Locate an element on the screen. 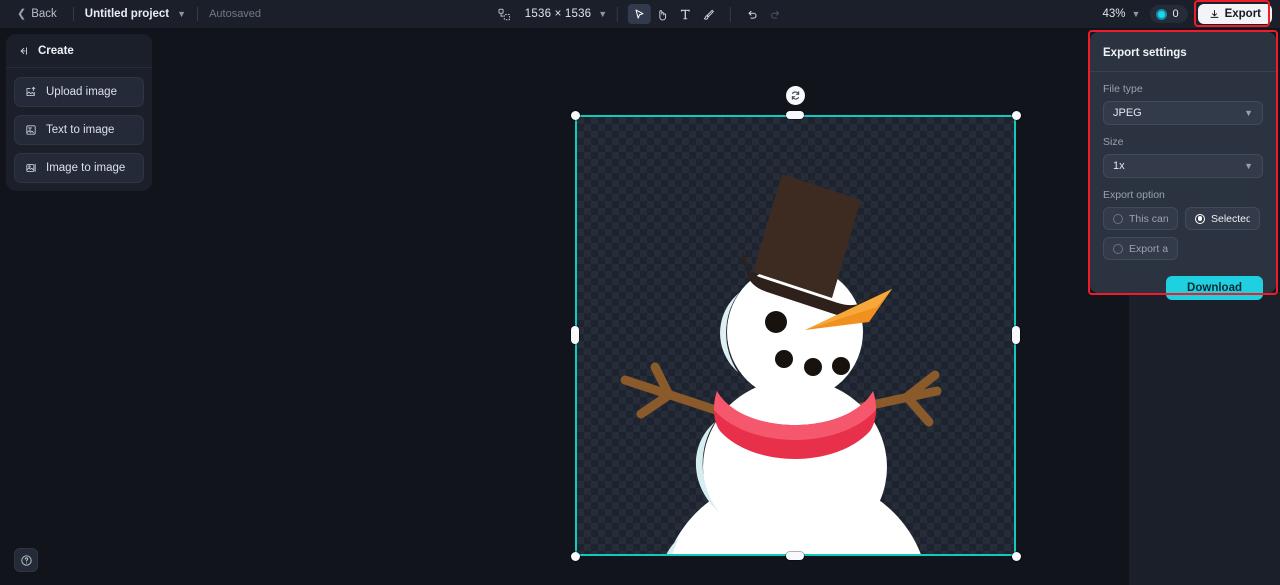 This screenshot has width=1280, height=585. back-button: ❮ Back is located at coordinates (37, 14).